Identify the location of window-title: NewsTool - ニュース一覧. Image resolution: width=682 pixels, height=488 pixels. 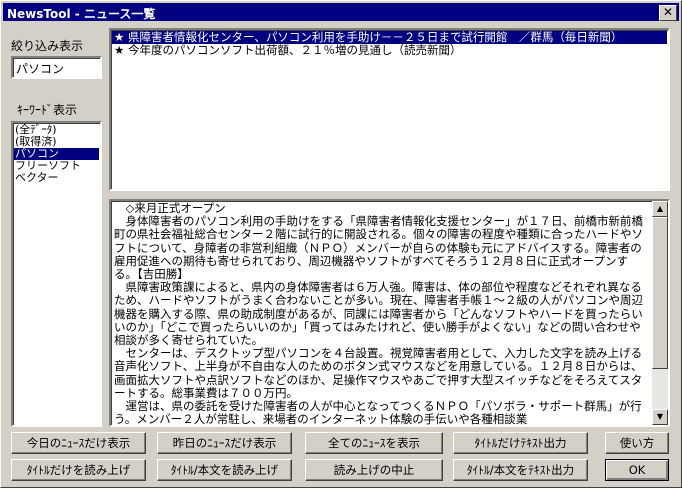
(81, 14).